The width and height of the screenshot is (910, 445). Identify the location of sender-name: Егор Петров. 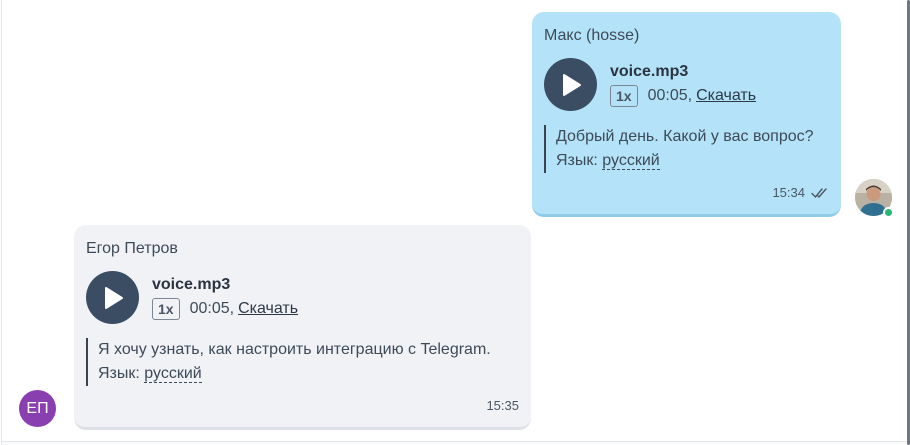
(132, 248).